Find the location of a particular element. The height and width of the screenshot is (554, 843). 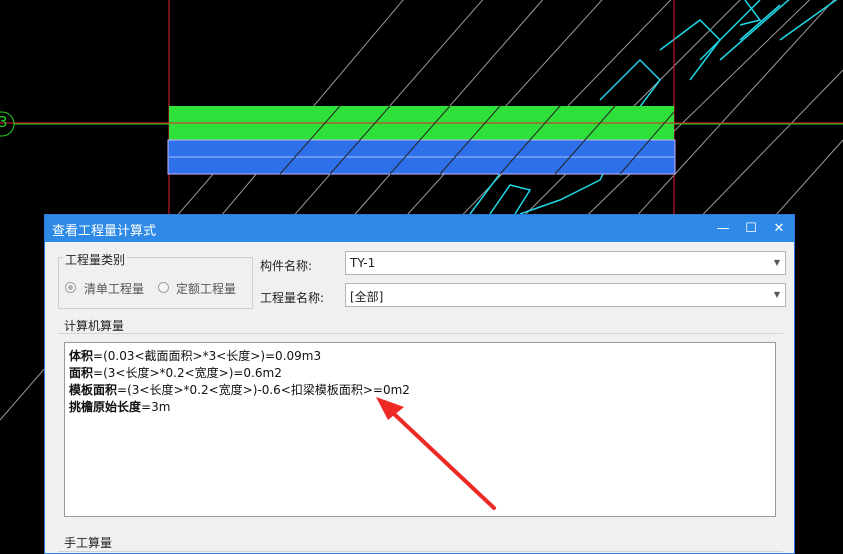

formula-name: 体积 is located at coordinates (81, 356).